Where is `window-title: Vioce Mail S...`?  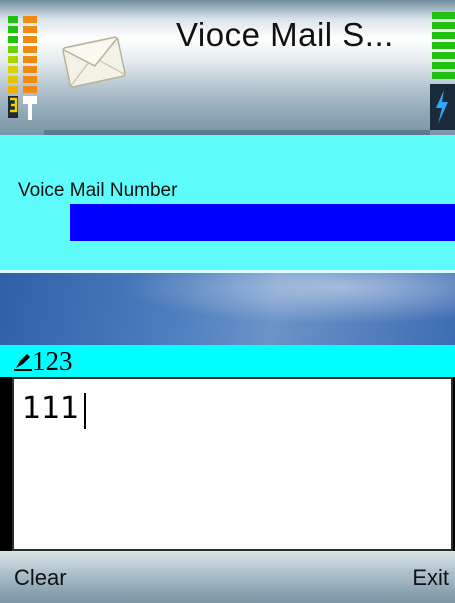
window-title: Vioce Mail S... is located at coordinates (285, 34).